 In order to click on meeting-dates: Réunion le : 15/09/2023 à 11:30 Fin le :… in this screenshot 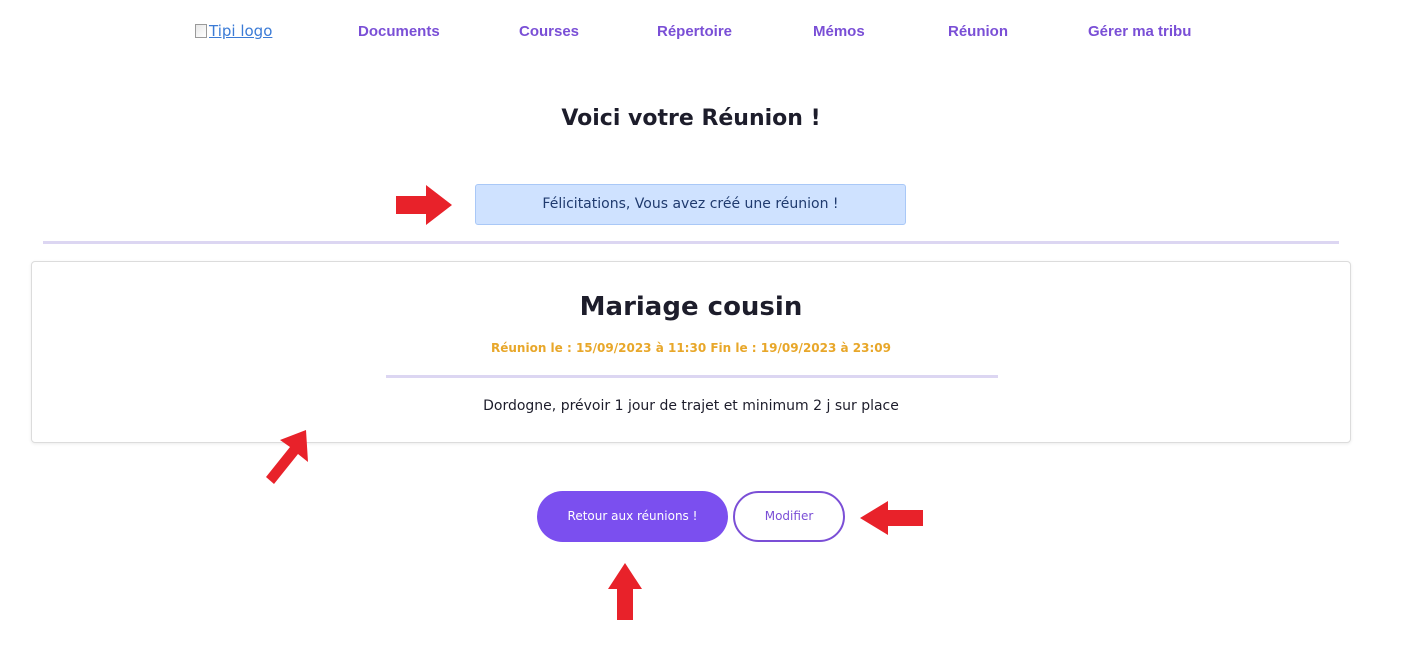, I will do `click(691, 348)`.